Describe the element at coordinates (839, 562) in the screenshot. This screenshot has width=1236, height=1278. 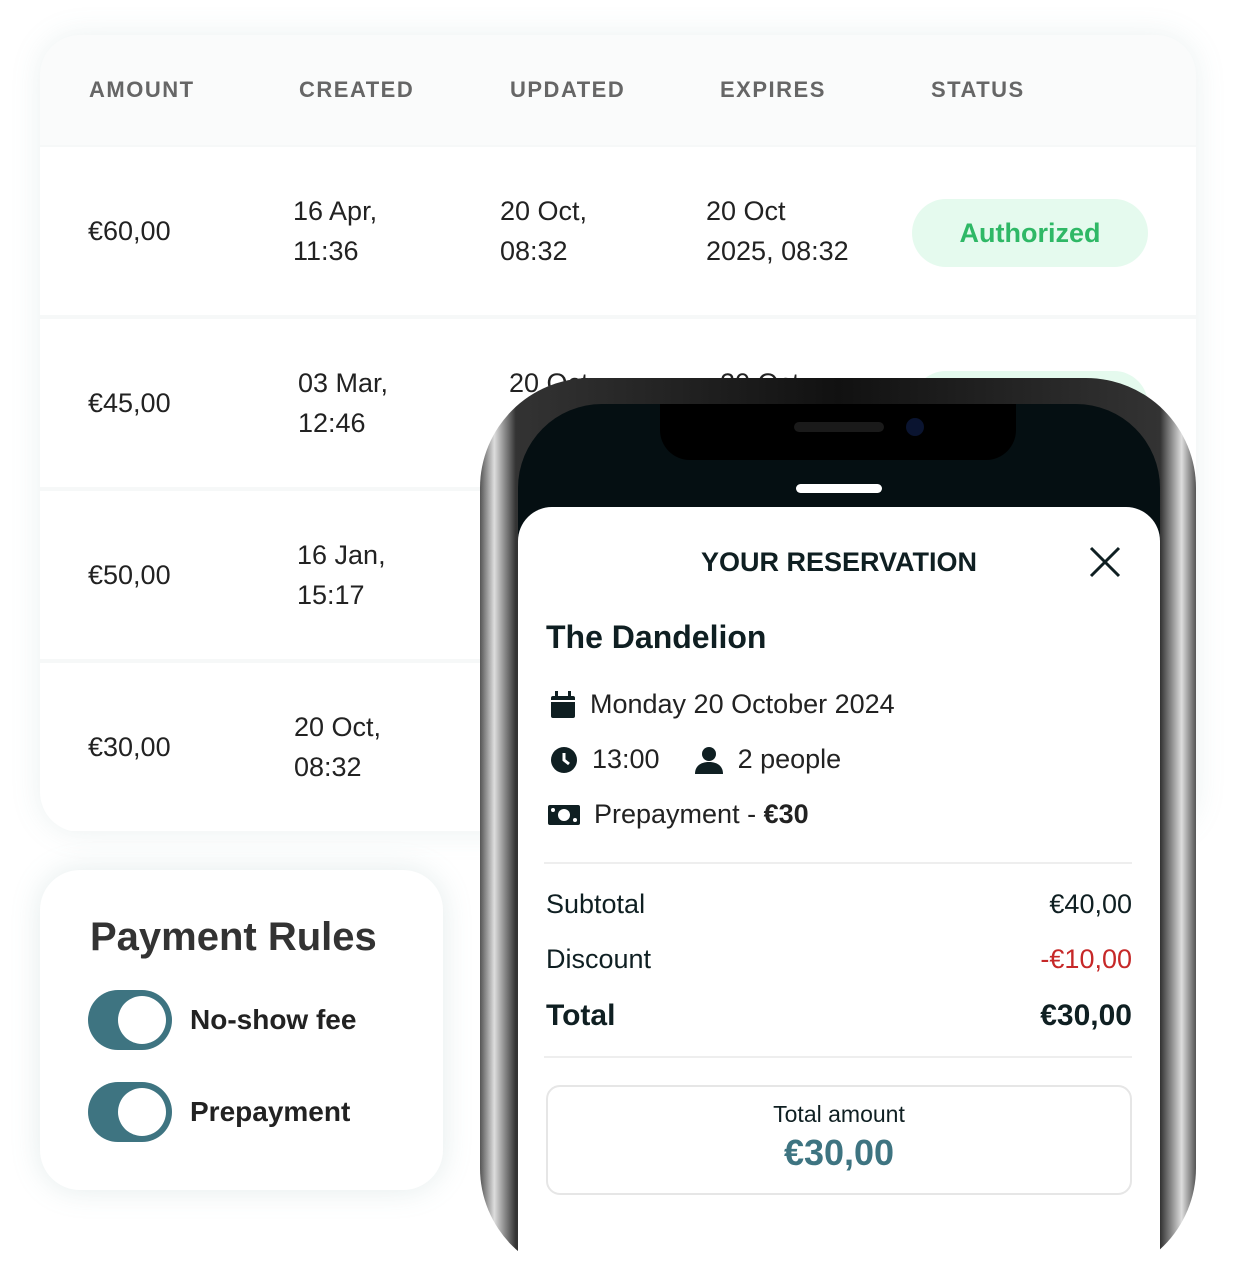
I see `sheet-title: YOUR RESERVATION` at that location.